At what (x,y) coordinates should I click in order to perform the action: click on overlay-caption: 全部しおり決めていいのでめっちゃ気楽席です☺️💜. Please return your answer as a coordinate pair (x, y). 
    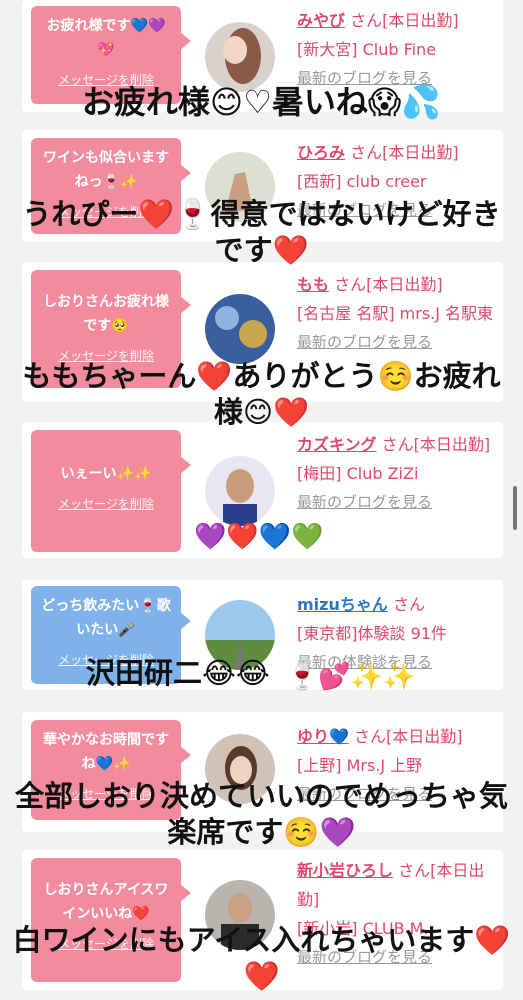
    Looking at the image, I should click on (261, 814).